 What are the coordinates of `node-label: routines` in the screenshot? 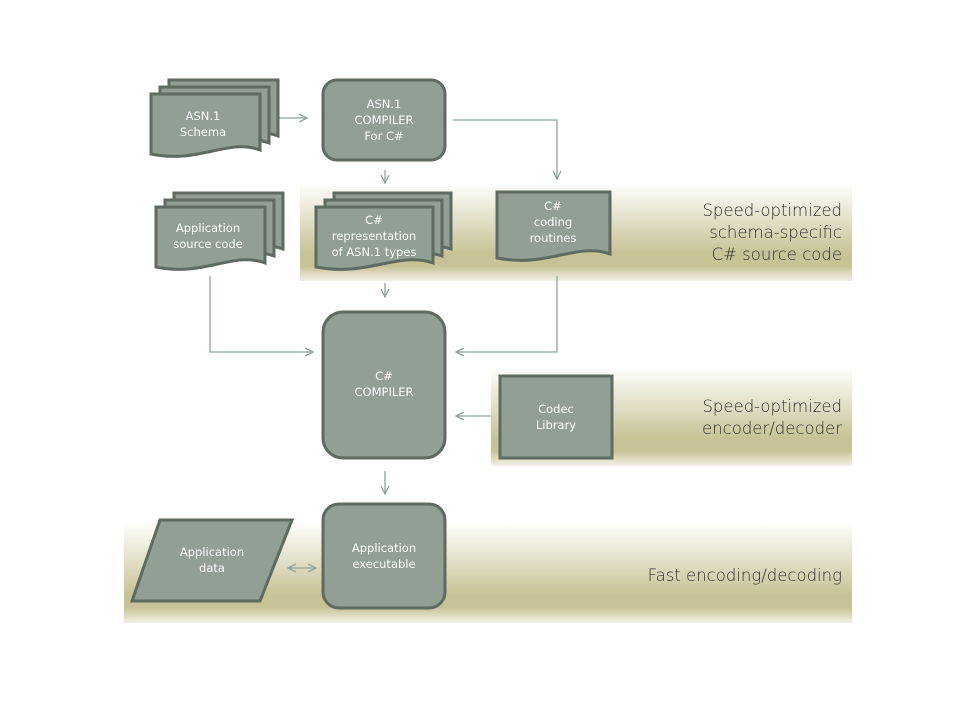 It's located at (553, 238).